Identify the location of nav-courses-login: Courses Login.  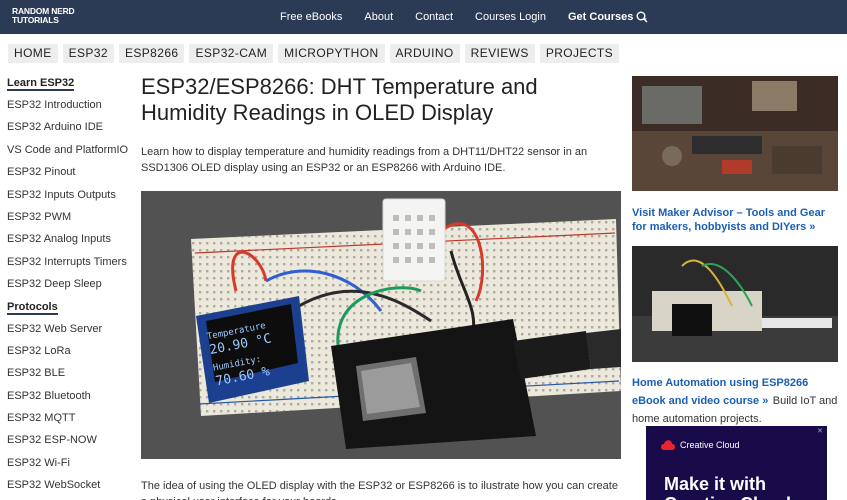
(510, 17).